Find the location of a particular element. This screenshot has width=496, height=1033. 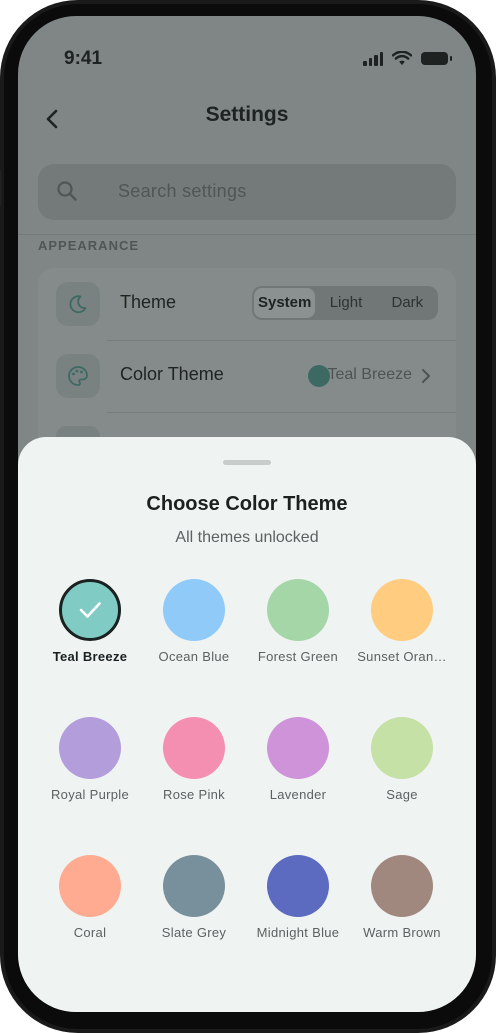

theme-option: Rose Pink is located at coordinates (194, 772).